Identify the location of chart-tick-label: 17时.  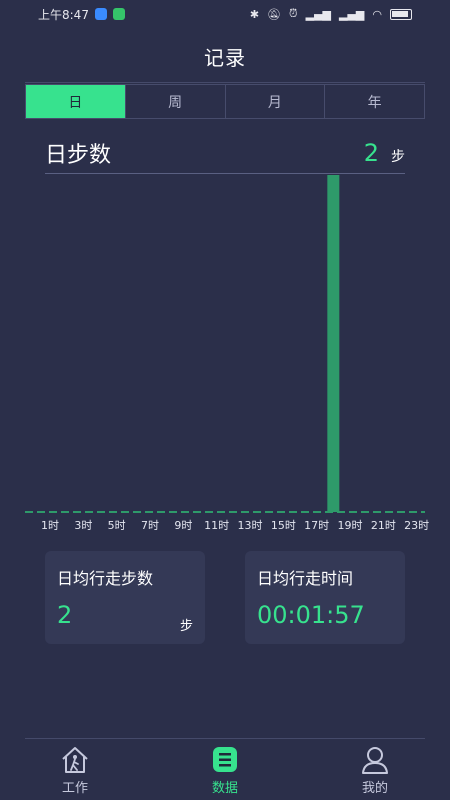
(316, 525).